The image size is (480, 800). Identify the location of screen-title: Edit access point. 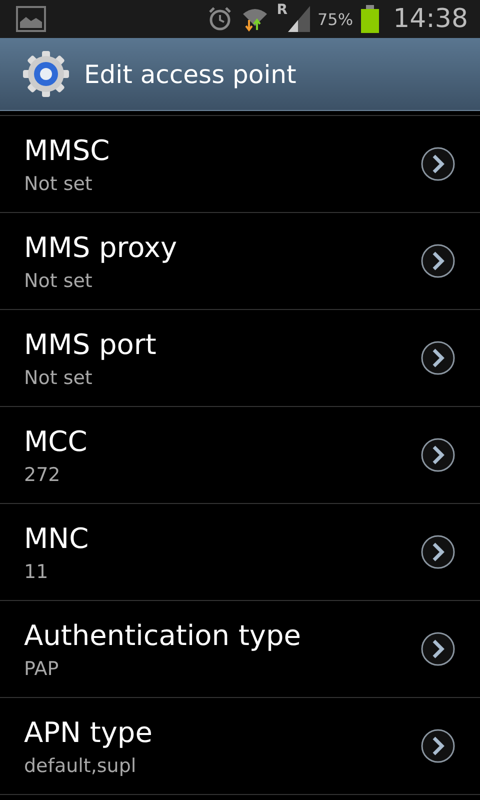
(190, 74).